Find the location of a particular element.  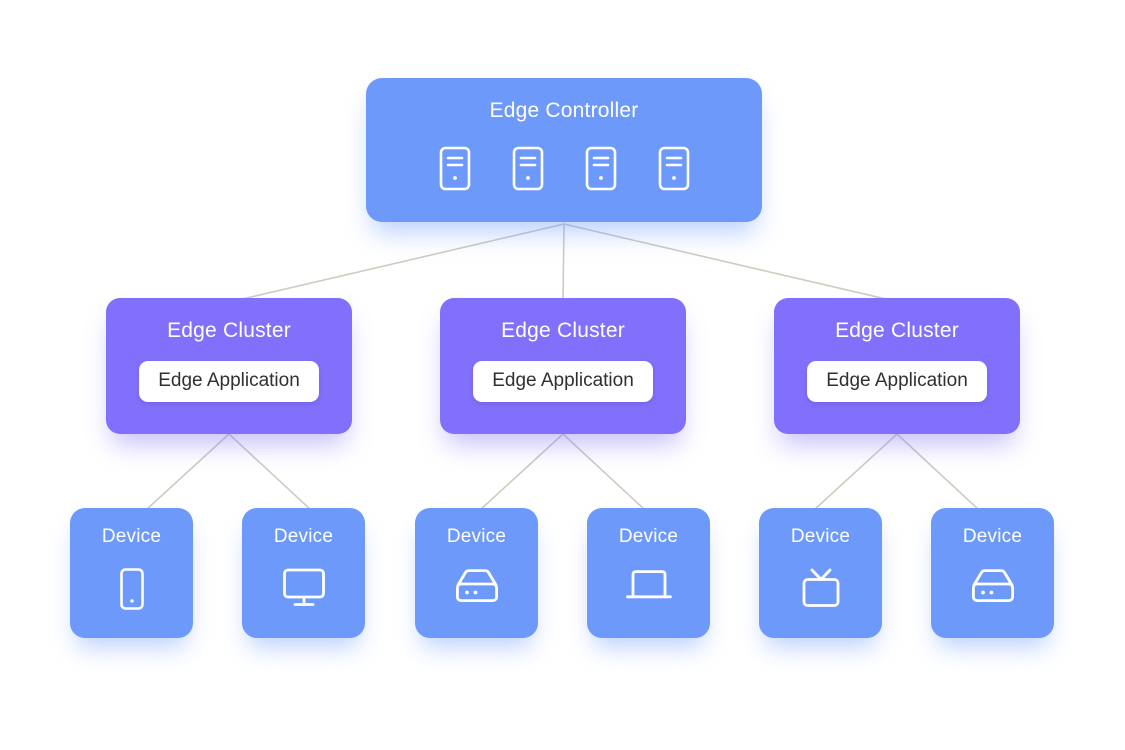

device-node-2: Device is located at coordinates (476, 573).